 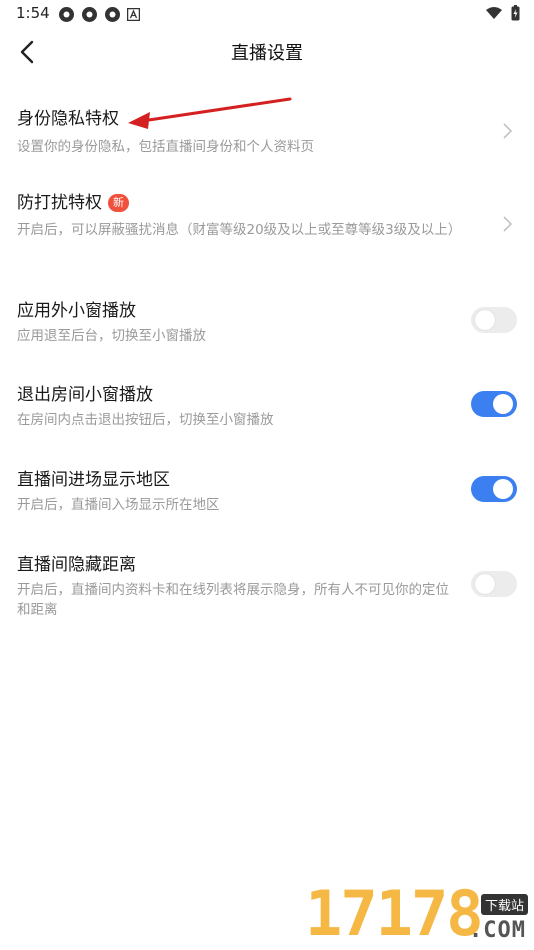 I want to click on show-region-toggle, so click(x=494, y=489).